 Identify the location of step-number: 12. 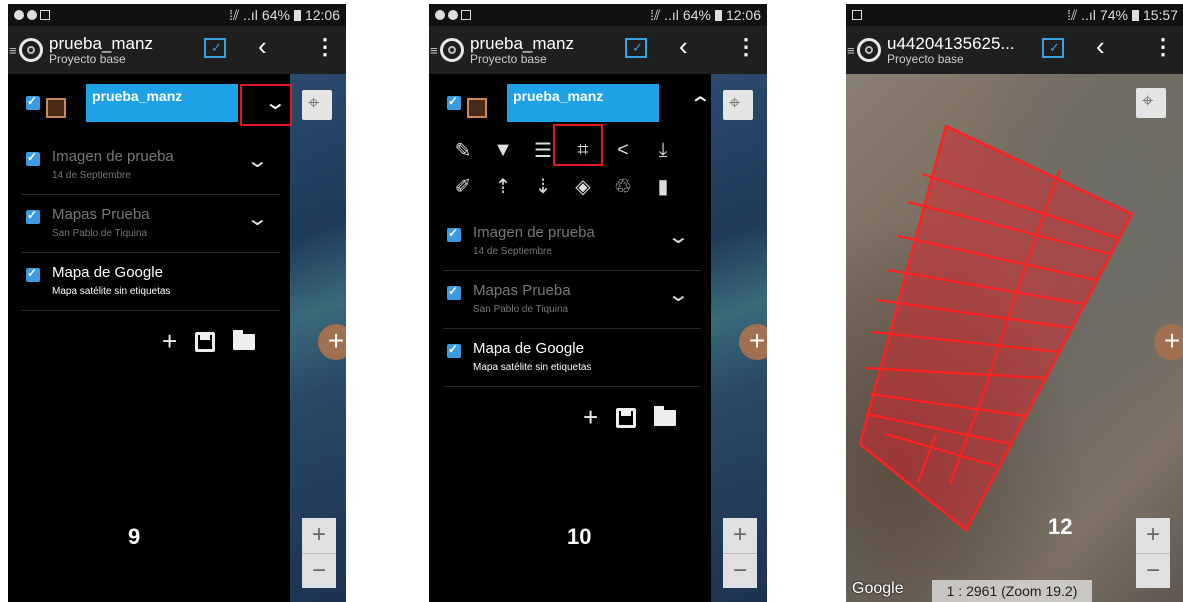
(1060, 526).